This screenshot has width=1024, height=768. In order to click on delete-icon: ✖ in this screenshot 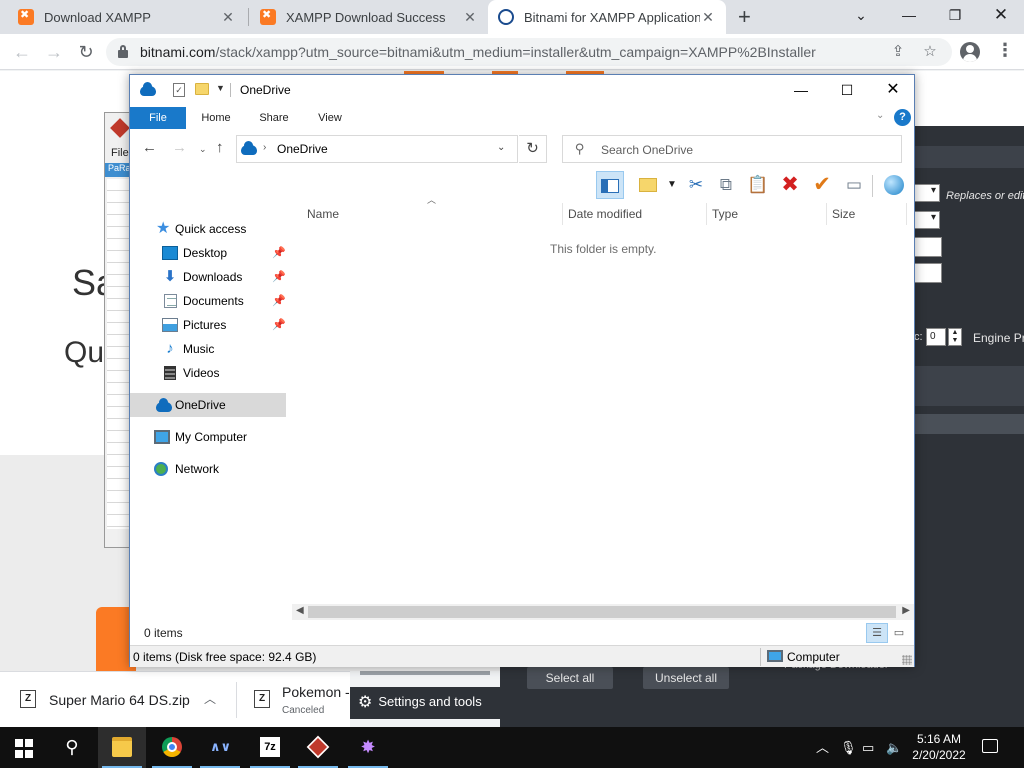, I will do `click(790, 185)`.